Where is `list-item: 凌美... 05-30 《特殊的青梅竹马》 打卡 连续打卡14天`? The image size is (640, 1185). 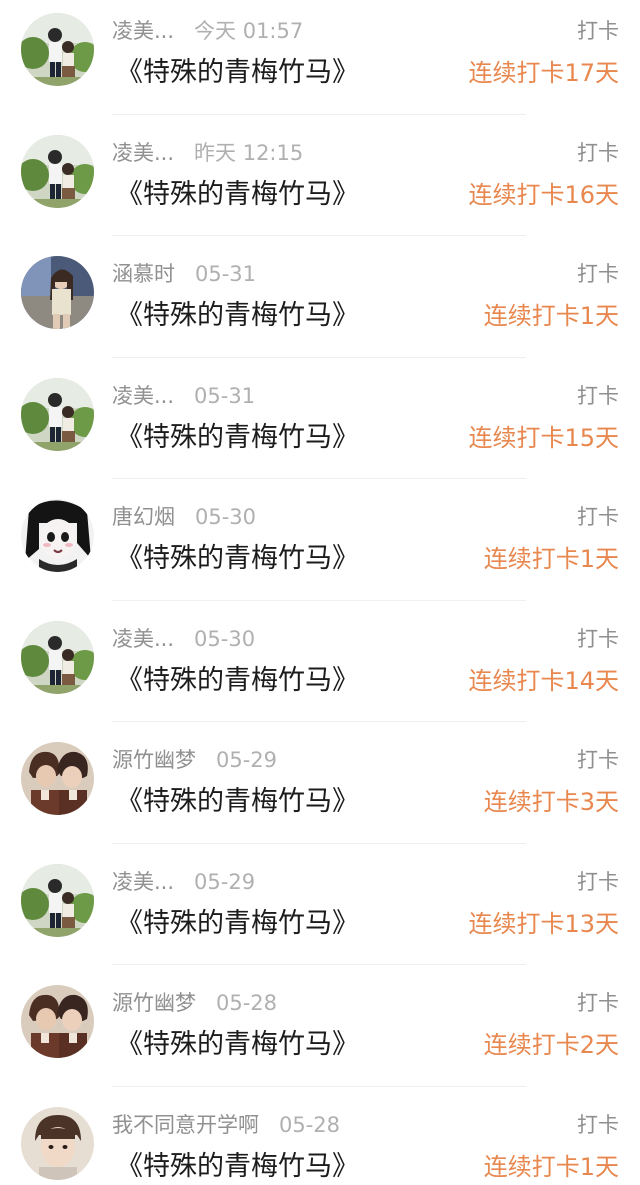 list-item: 凌美... 05-30 《特殊的青梅竹马》 打卡 连续打卡14天 is located at coordinates (320, 669).